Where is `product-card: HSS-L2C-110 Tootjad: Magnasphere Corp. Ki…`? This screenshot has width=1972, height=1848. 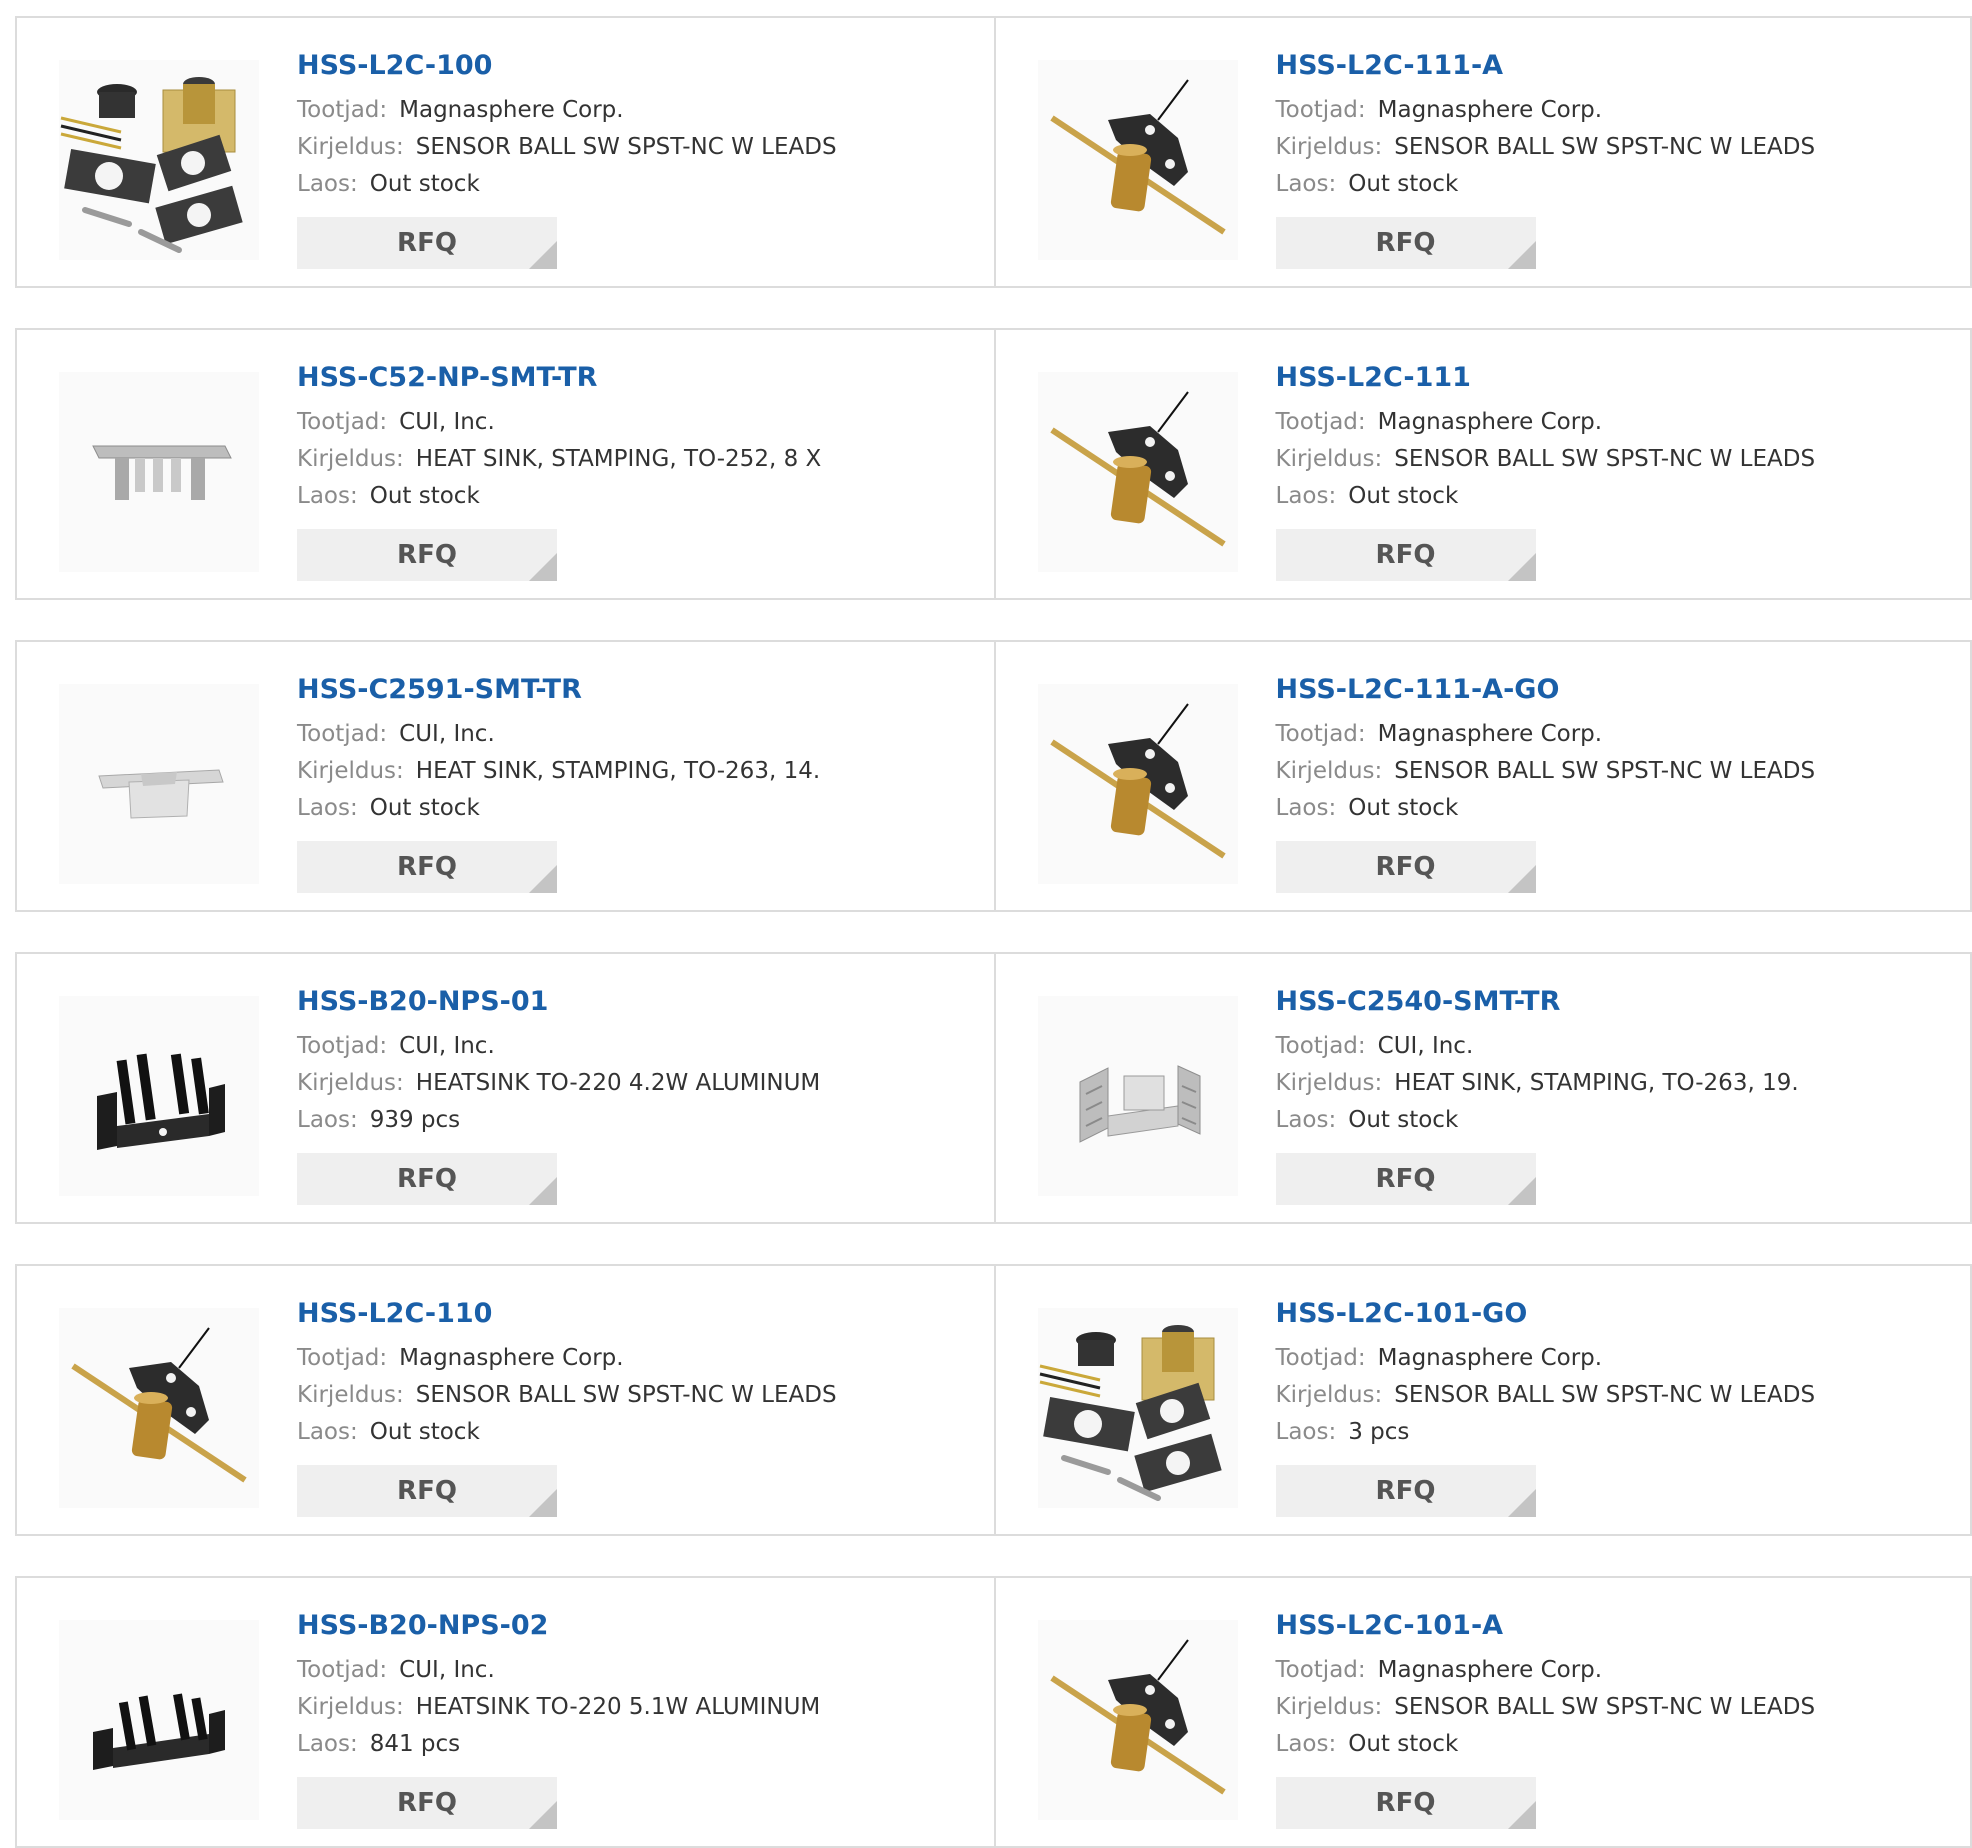
product-card: HSS-L2C-110 Tootjad: Magnasphere Corp. Ki… is located at coordinates (505, 1400).